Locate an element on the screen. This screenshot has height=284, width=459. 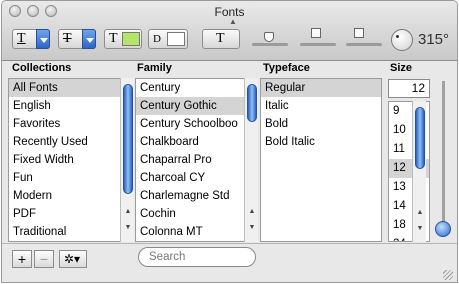
family-list-item: Colonna MT is located at coordinates (191, 232).